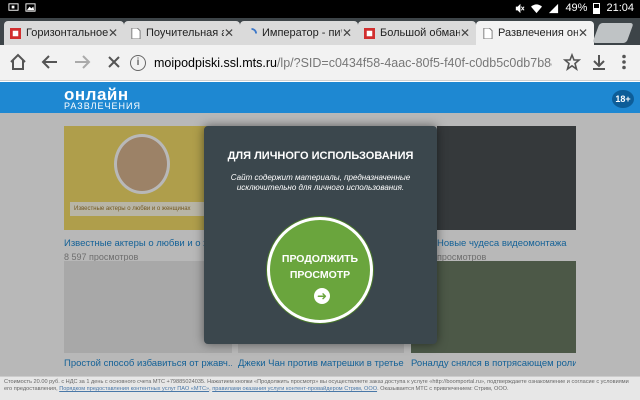 The width and height of the screenshot is (640, 400). I want to click on browser-tab-active: Развлечения онл ✕, so click(535, 33).